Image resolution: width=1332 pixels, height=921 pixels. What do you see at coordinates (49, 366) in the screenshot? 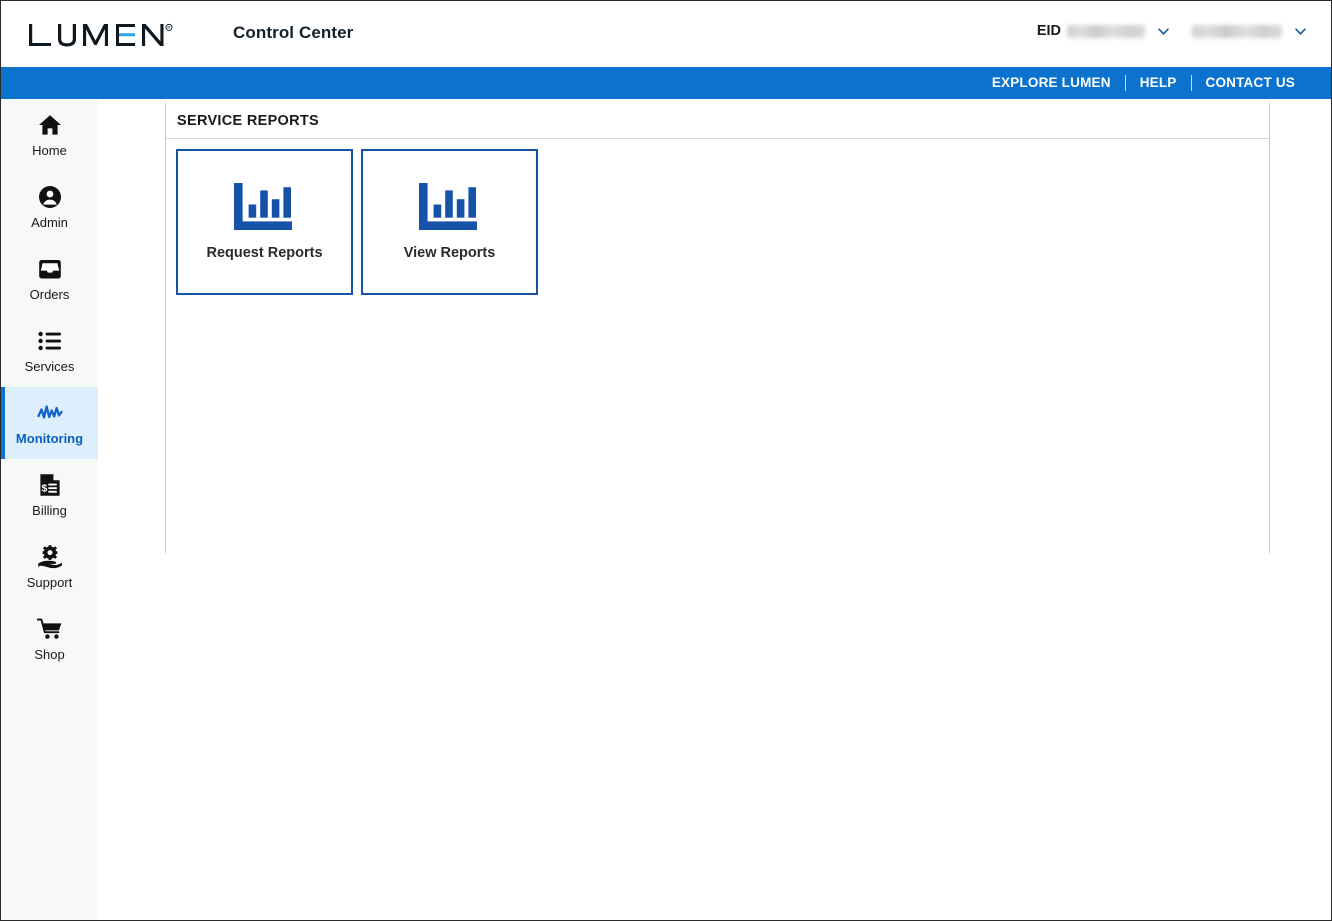
I see `sidebar-item-label: Services` at bounding box center [49, 366].